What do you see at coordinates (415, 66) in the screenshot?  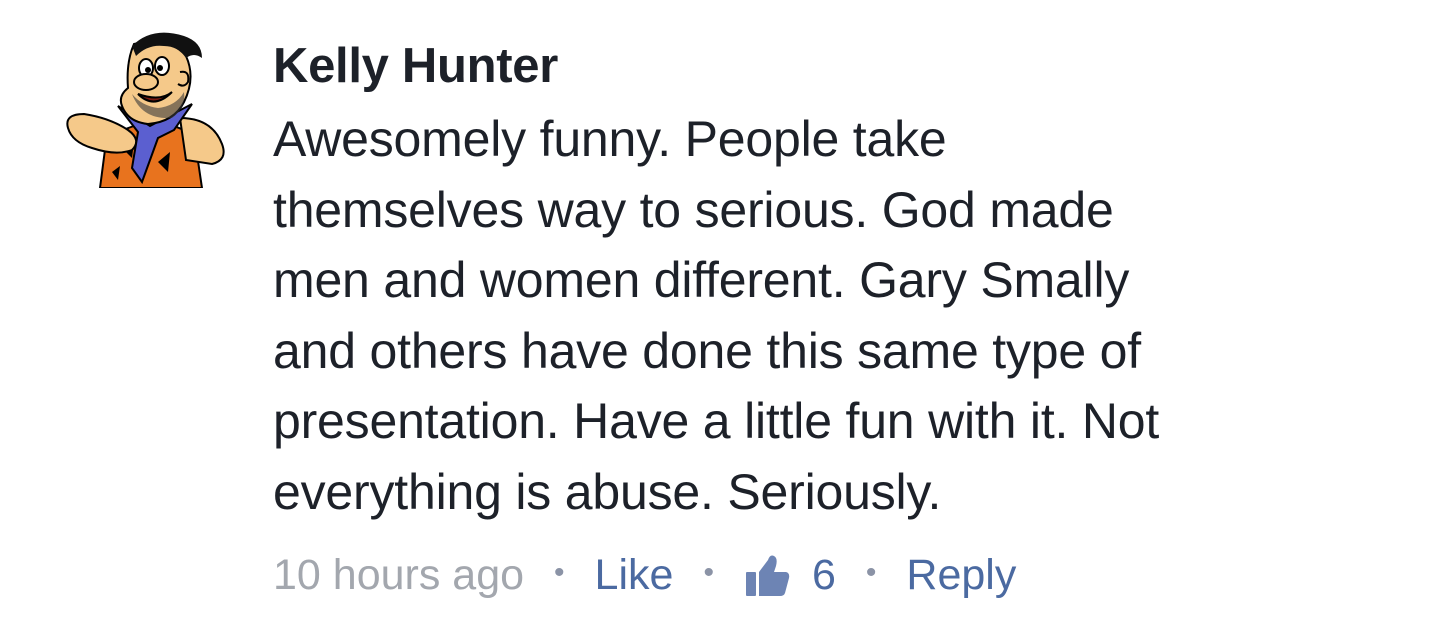 I see `comment-author: Kelly Hunter` at bounding box center [415, 66].